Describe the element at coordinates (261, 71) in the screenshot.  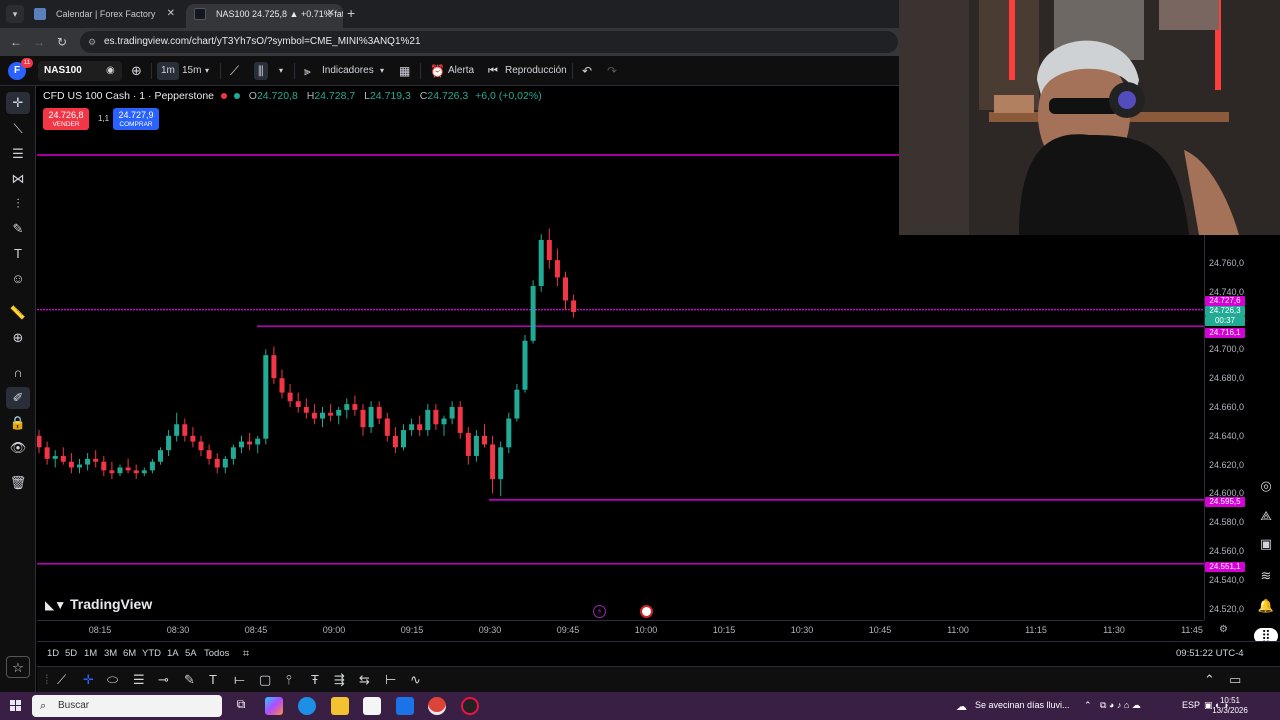
I see `candles-icon: ⫼` at that location.